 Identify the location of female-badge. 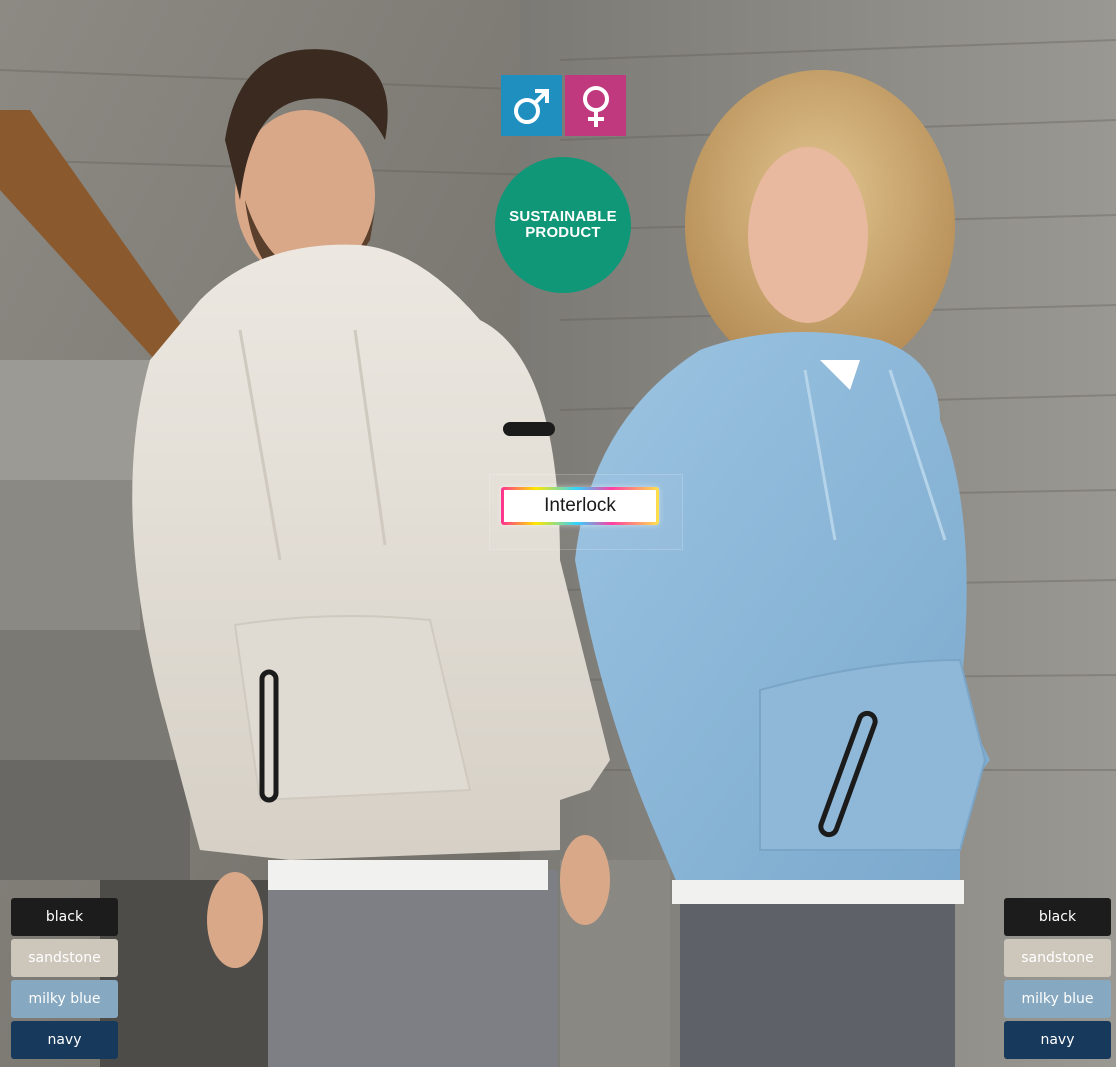
(595, 105).